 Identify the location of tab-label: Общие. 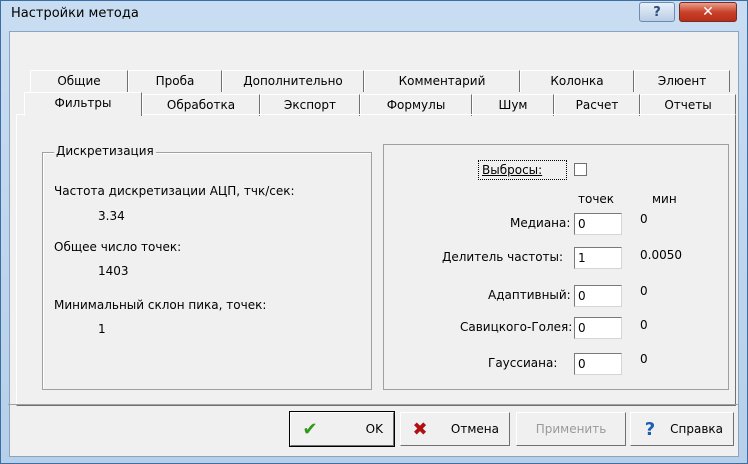
(79, 81).